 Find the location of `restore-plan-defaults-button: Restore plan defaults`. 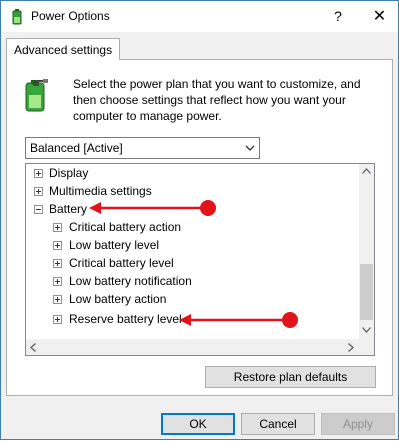

restore-plan-defaults-button: Restore plan defaults is located at coordinates (290, 377).